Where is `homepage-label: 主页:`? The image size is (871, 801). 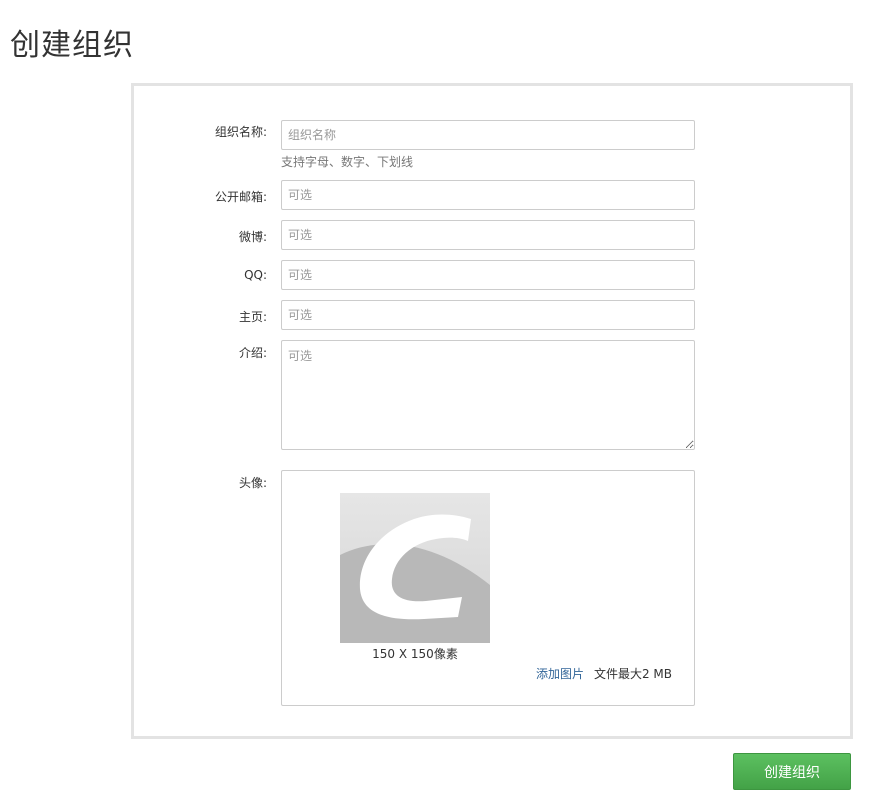
homepage-label: 主页: is located at coordinates (252, 317).